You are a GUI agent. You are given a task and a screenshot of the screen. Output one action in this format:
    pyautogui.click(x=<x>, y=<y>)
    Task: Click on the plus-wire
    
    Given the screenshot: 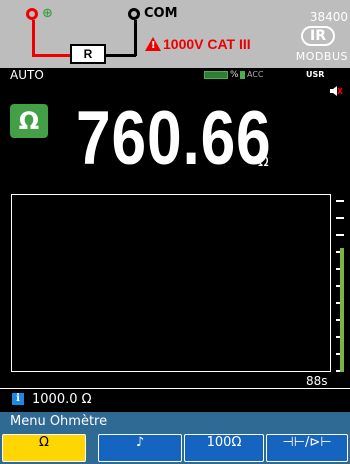 What is the action you would take?
    pyautogui.click(x=33, y=38)
    